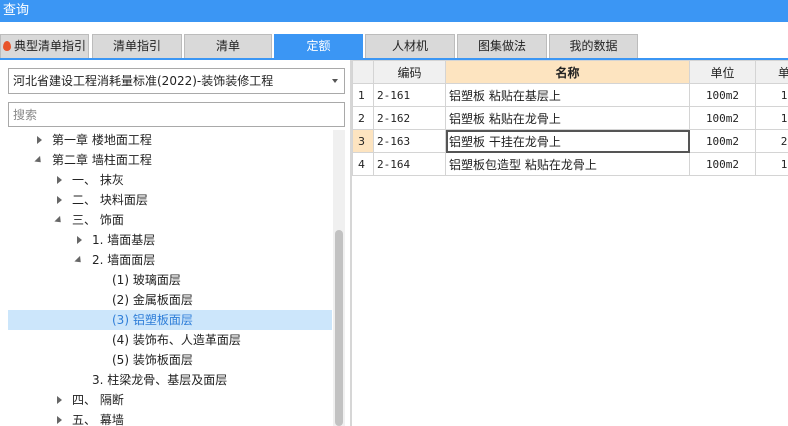  I want to click on tree-node-plastering: 一、 抹灰, so click(170, 180).